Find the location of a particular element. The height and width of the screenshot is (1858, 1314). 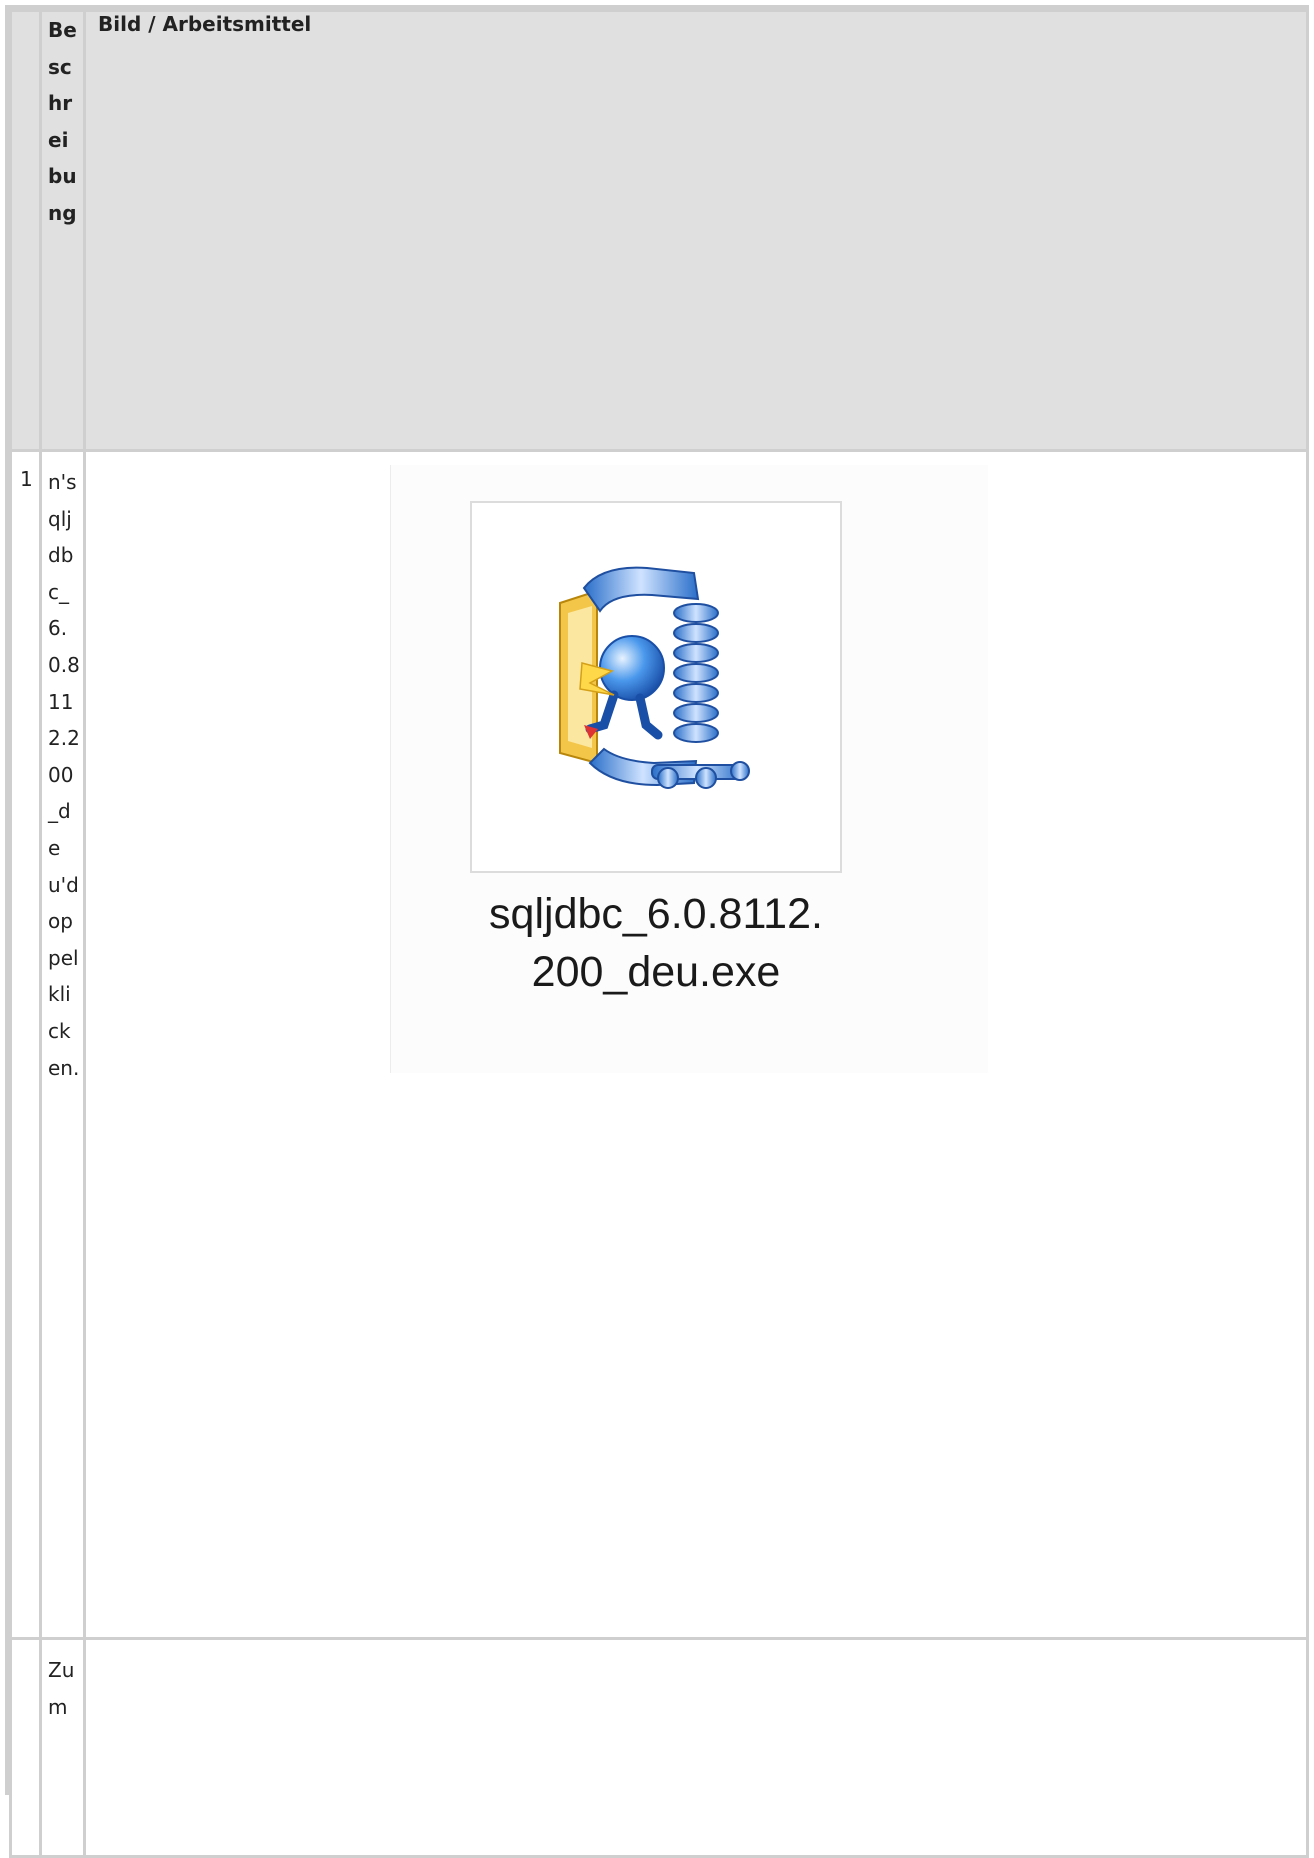

step-description: Zum is located at coordinates (61, 1688).